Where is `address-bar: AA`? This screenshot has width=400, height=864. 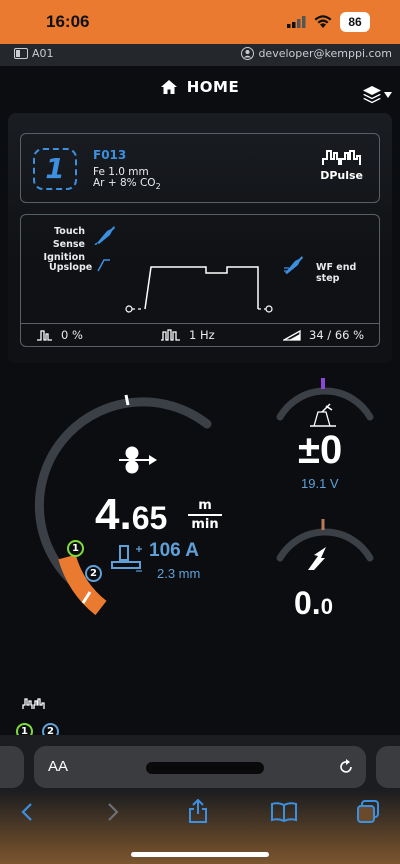
address-bar: AA is located at coordinates (200, 767).